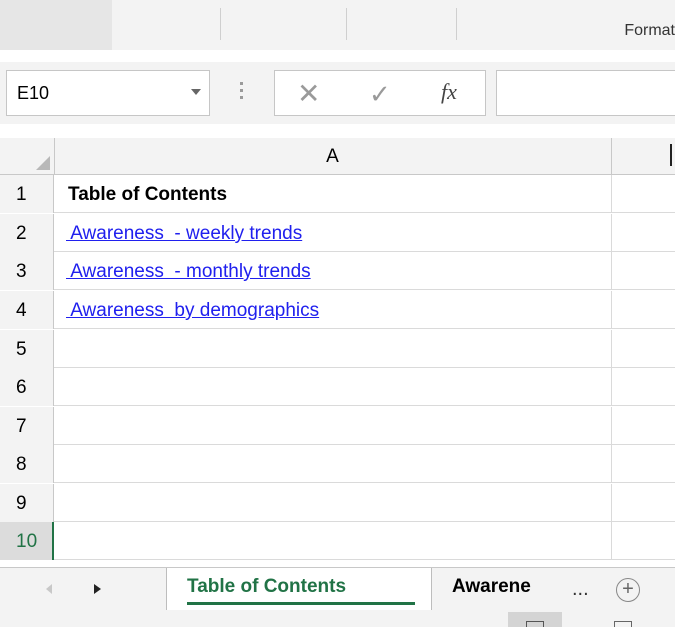  I want to click on row-header: 6, so click(27, 387).